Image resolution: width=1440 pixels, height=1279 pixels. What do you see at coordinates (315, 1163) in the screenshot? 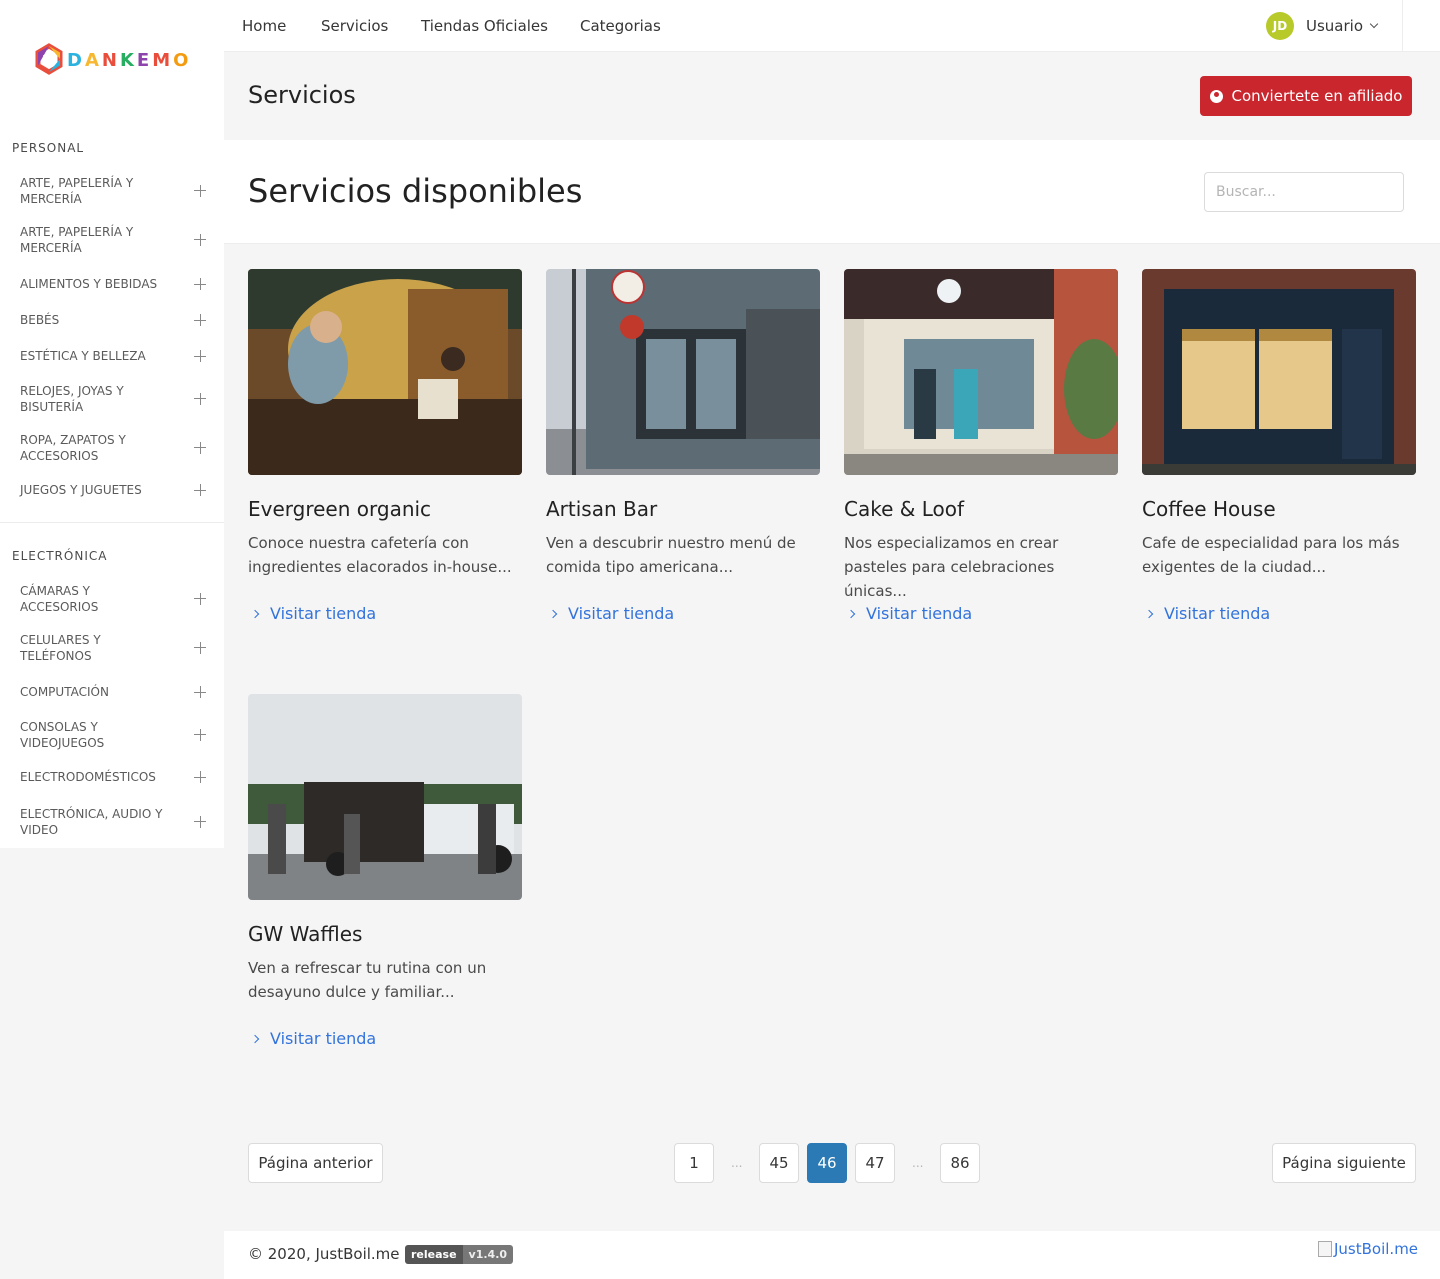
I see `previous-page-button: Página anterior` at bounding box center [315, 1163].